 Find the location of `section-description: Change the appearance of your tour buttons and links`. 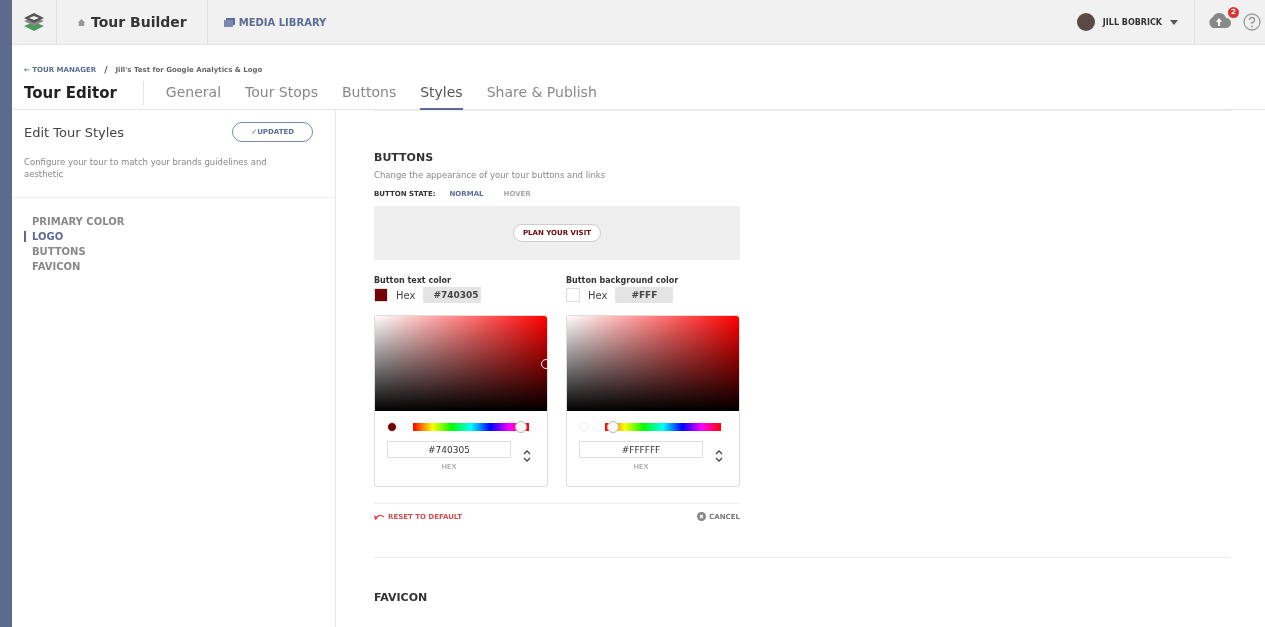

section-description: Change the appearance of your tour buttons and links is located at coordinates (490, 175).